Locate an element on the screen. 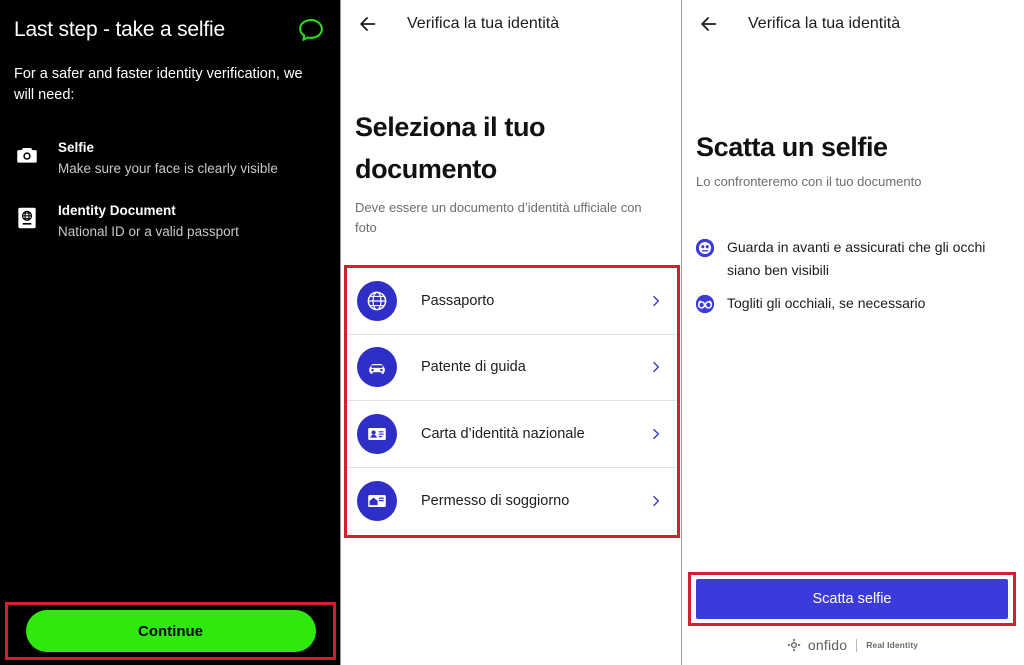  onfido-branding: onfido Real Identity is located at coordinates (852, 645).